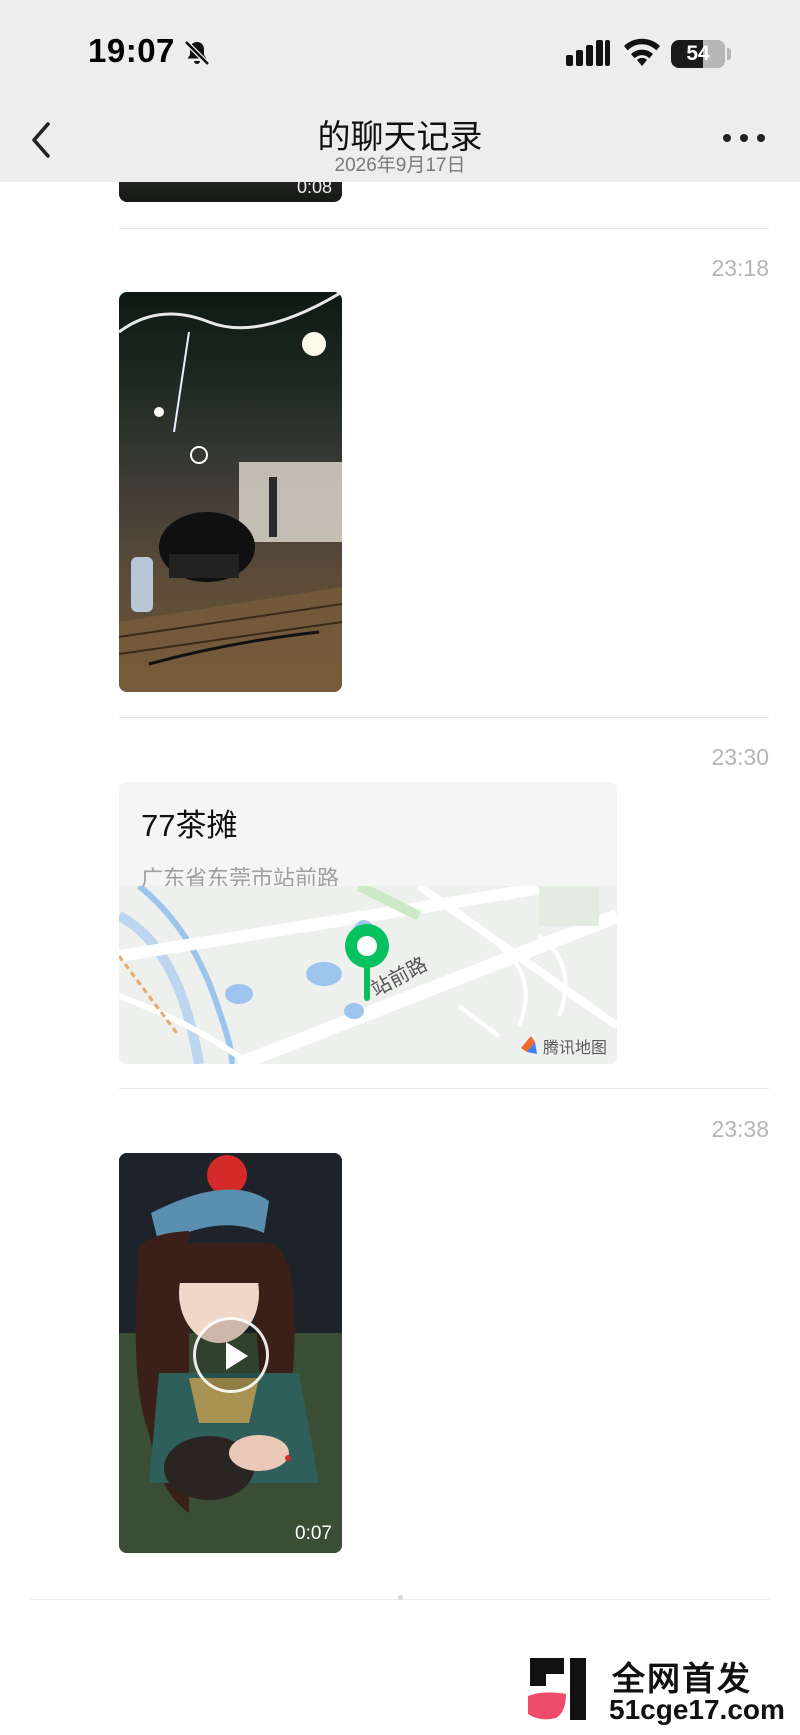 This screenshot has width=800, height=1735. I want to click on wifi-icon, so click(642, 52).